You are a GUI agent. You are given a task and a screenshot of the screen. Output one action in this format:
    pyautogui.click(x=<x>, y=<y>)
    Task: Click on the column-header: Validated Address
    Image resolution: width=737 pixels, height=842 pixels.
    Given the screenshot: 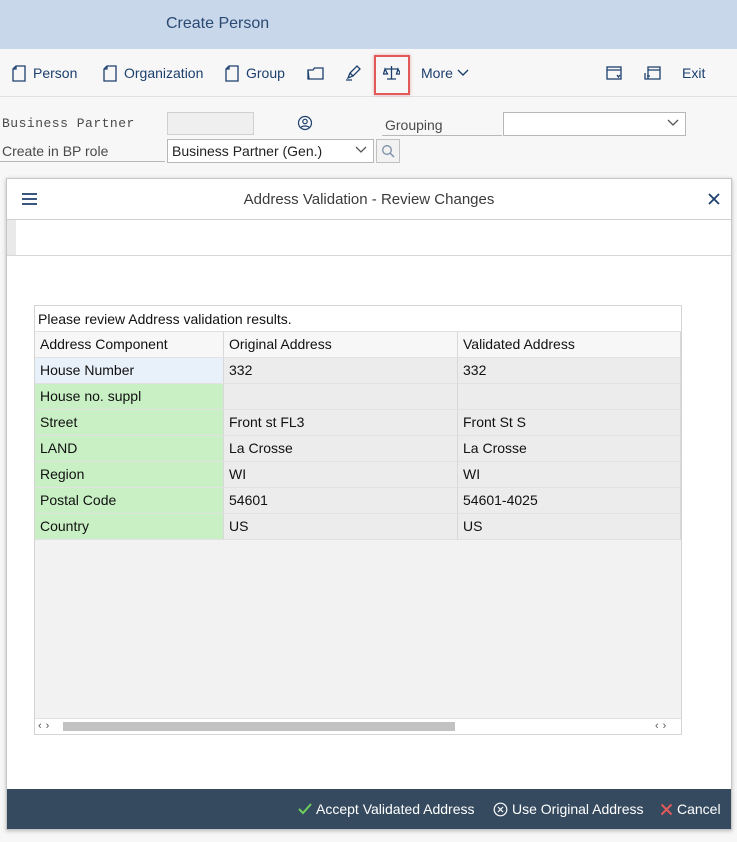 What is the action you would take?
    pyautogui.click(x=569, y=345)
    